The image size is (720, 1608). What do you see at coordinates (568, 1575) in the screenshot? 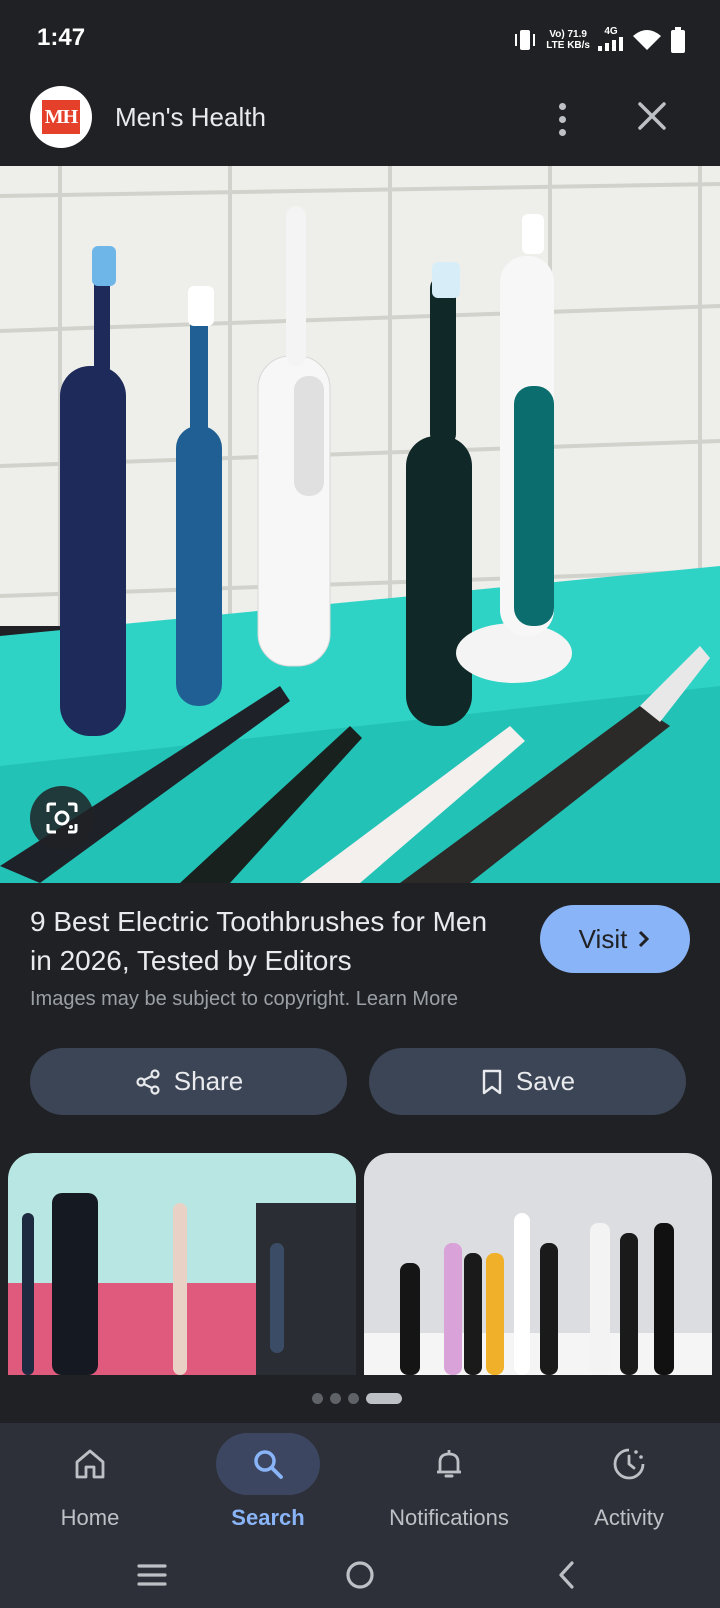
I see `back-icon` at bounding box center [568, 1575].